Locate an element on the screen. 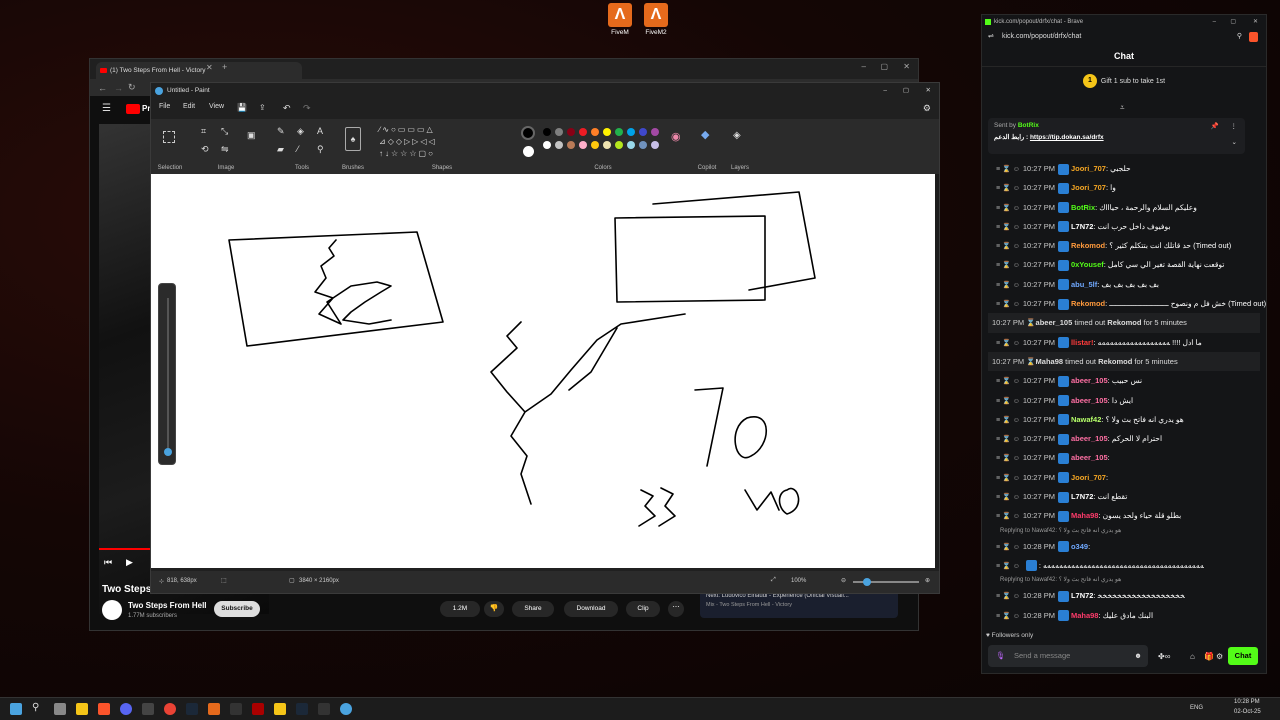 This screenshot has height=720, width=1280. message-user: L7N72 is located at coordinates (1082, 226).